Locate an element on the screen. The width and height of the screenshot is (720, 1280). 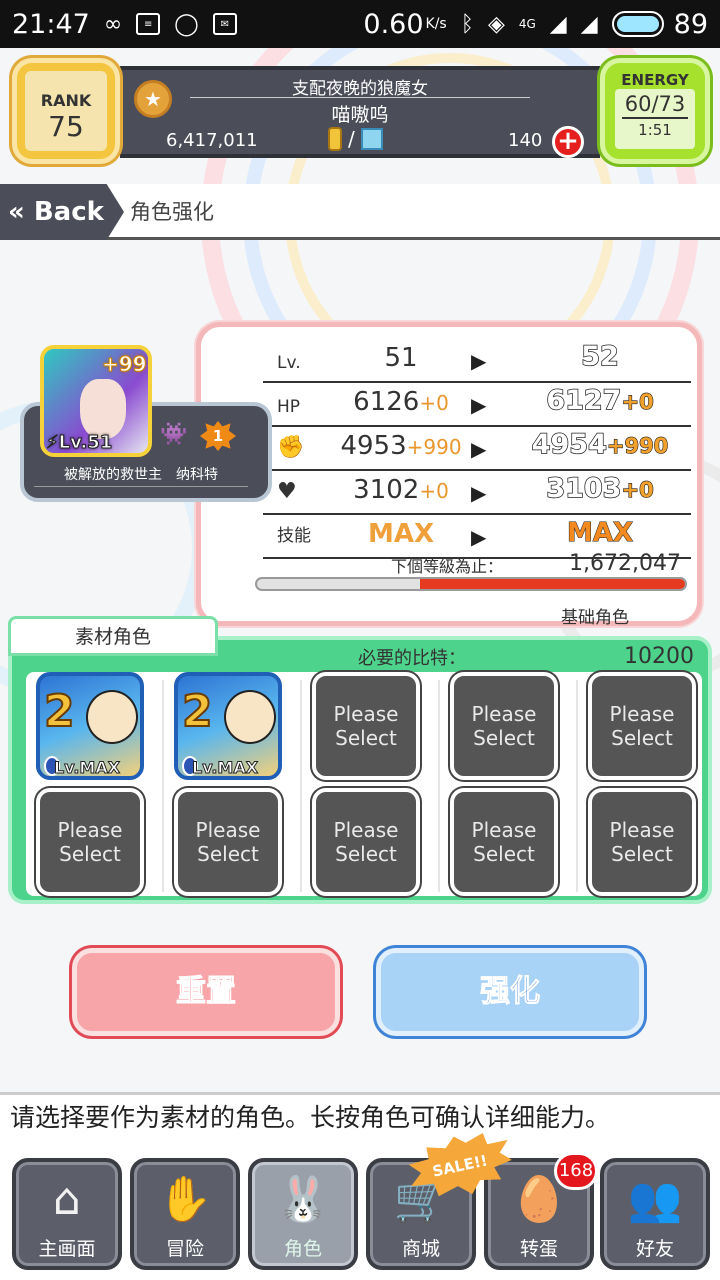
rank-label: RANK is located at coordinates (66, 100).